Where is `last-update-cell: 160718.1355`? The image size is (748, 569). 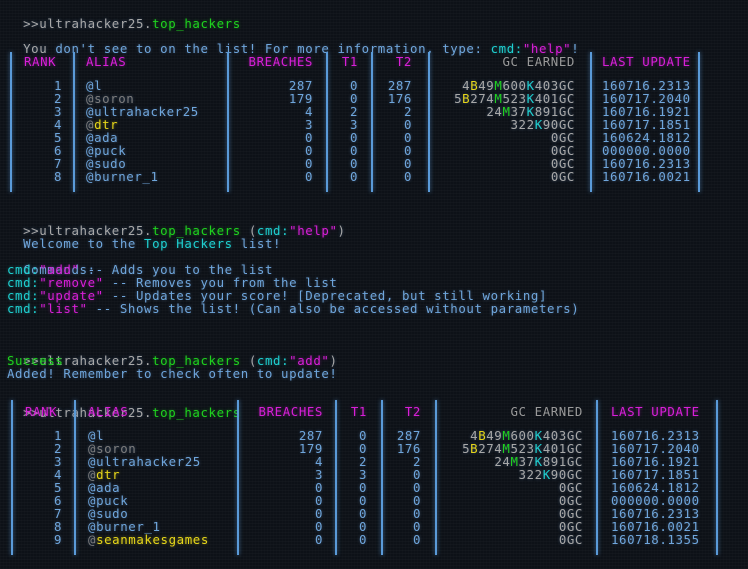 last-update-cell: 160718.1355 is located at coordinates (655, 539).